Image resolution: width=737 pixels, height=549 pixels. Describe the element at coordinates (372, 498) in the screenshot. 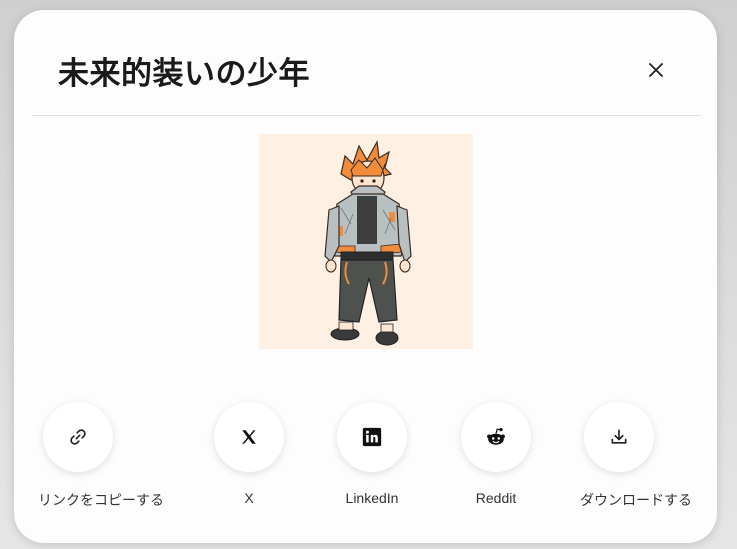

I see `share-linkedin-label: LinkedIn` at that location.